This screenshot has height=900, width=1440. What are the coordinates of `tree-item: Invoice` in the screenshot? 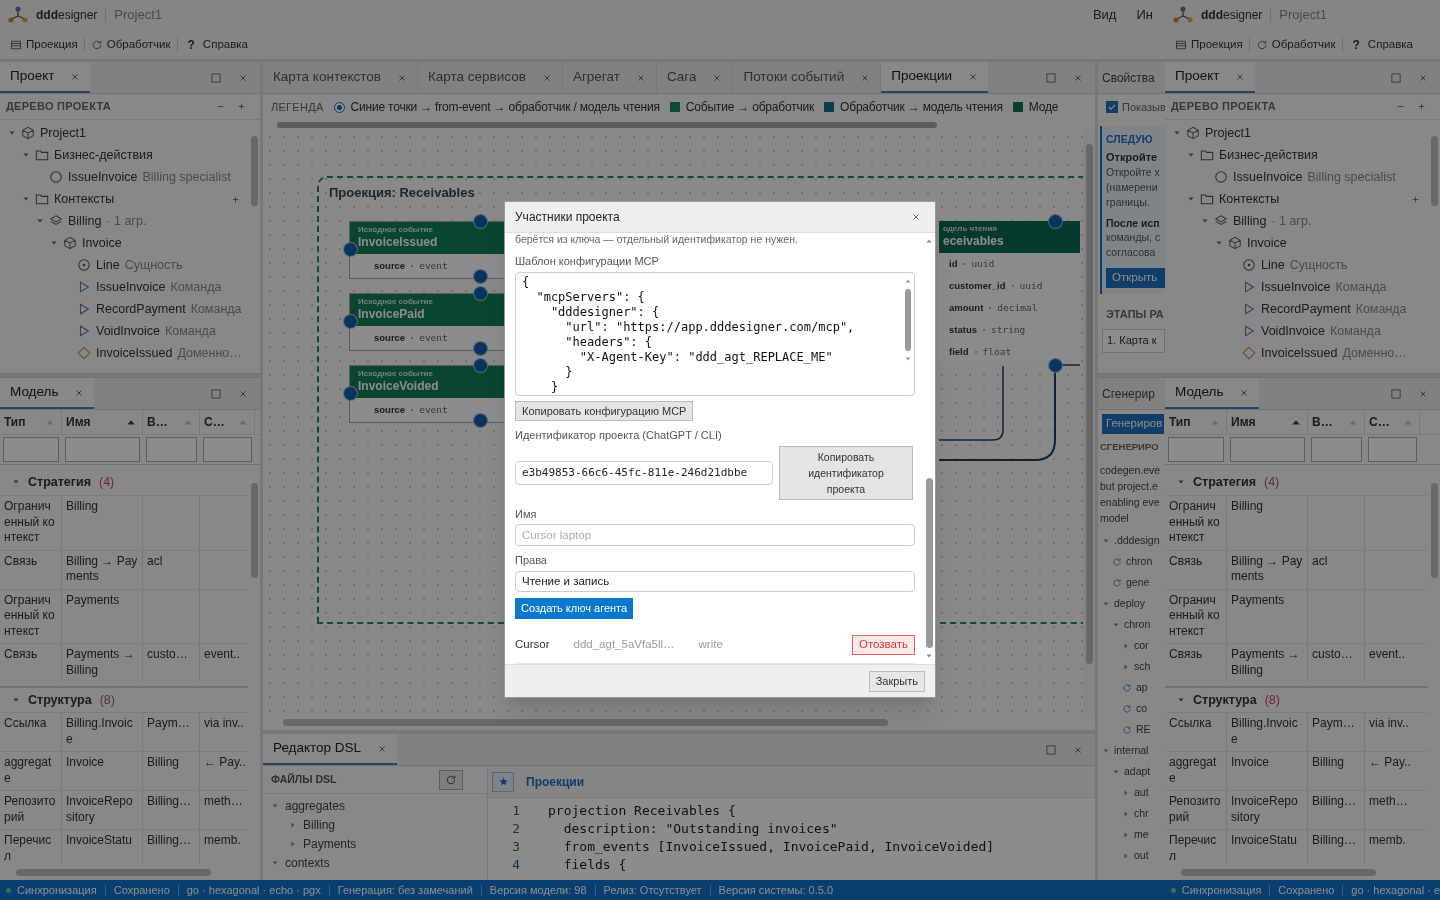 It's located at (1296, 243).